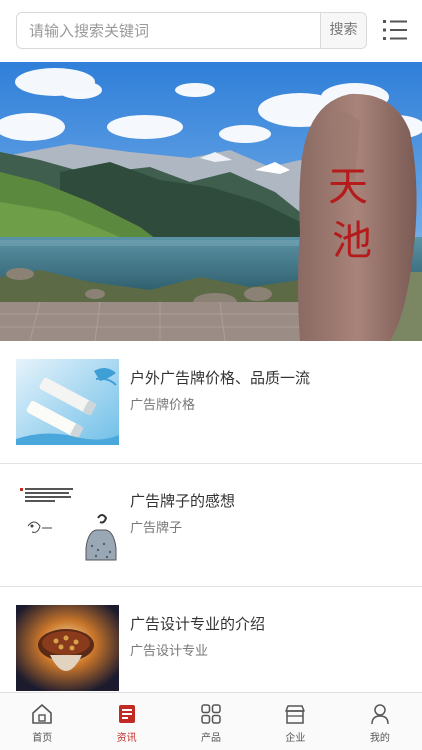 This screenshot has width=422, height=750. What do you see at coordinates (343, 30) in the screenshot?
I see `search-button: 搜索` at bounding box center [343, 30].